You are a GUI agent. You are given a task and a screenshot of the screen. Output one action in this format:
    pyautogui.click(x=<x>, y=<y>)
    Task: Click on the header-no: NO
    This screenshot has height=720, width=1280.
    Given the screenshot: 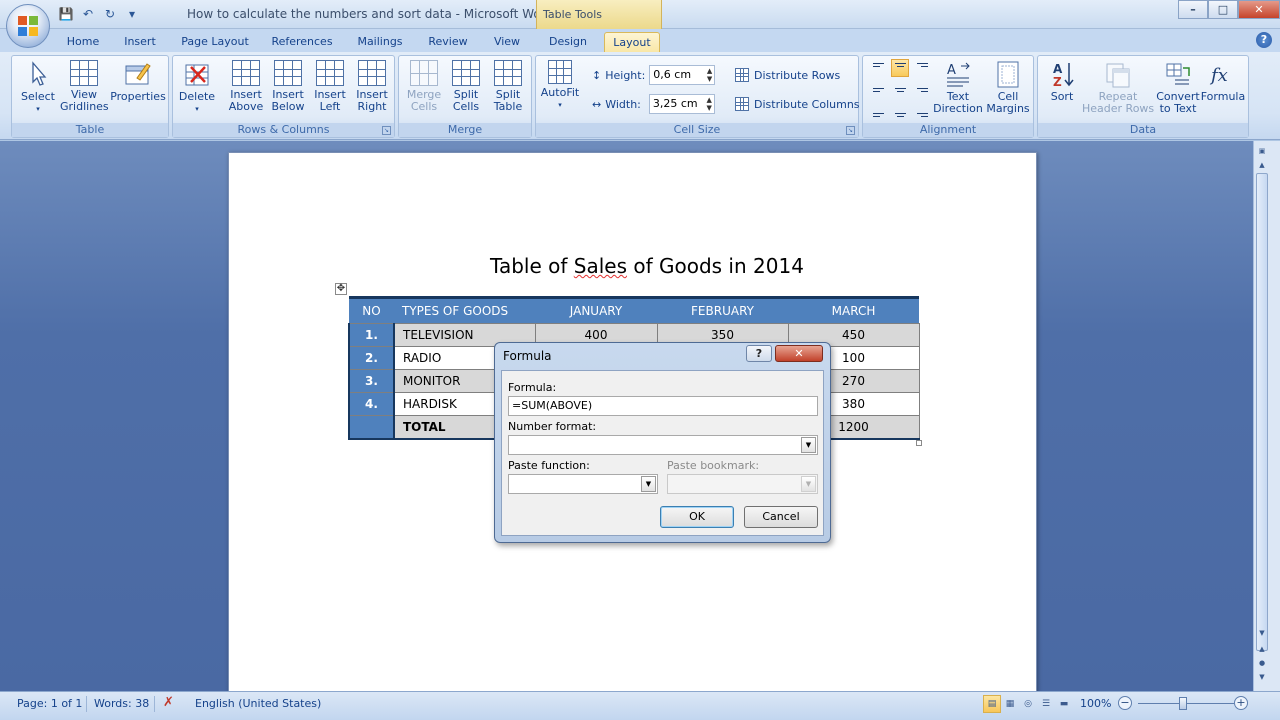 What is the action you would take?
    pyautogui.click(x=371, y=310)
    